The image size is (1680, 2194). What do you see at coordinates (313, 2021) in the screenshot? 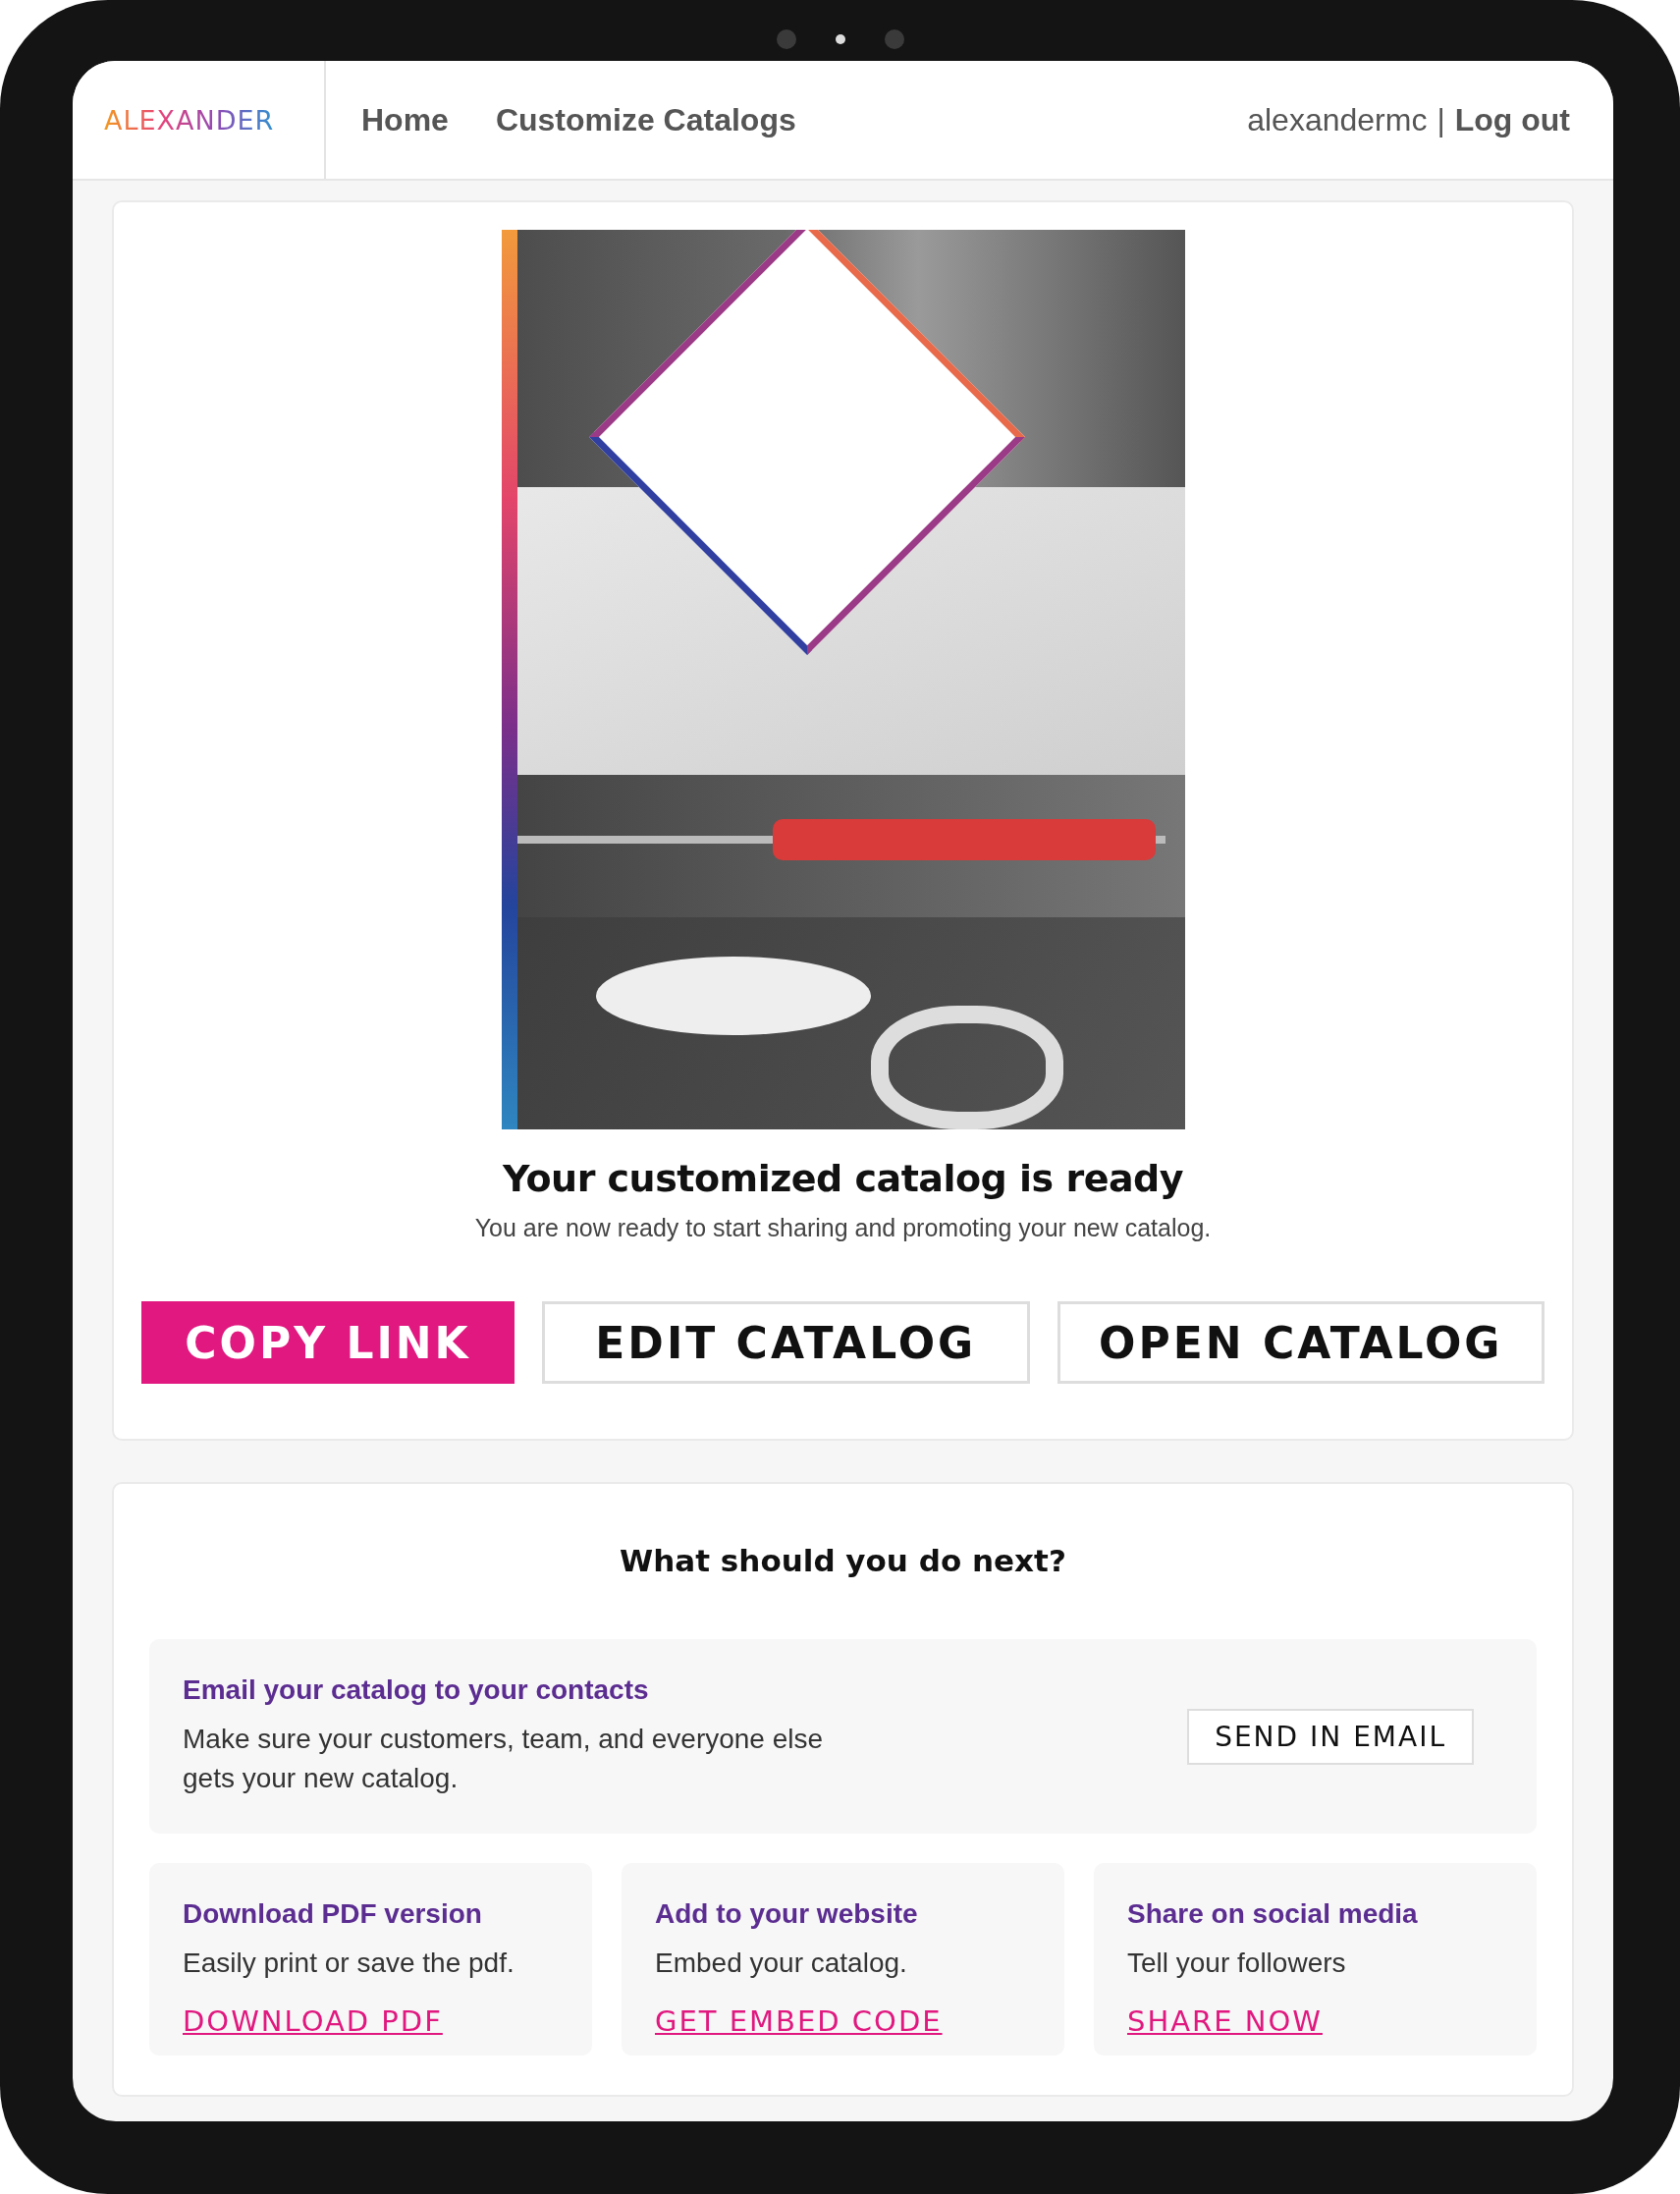
I see `option-link: DOWNLOAD PDF` at bounding box center [313, 2021].